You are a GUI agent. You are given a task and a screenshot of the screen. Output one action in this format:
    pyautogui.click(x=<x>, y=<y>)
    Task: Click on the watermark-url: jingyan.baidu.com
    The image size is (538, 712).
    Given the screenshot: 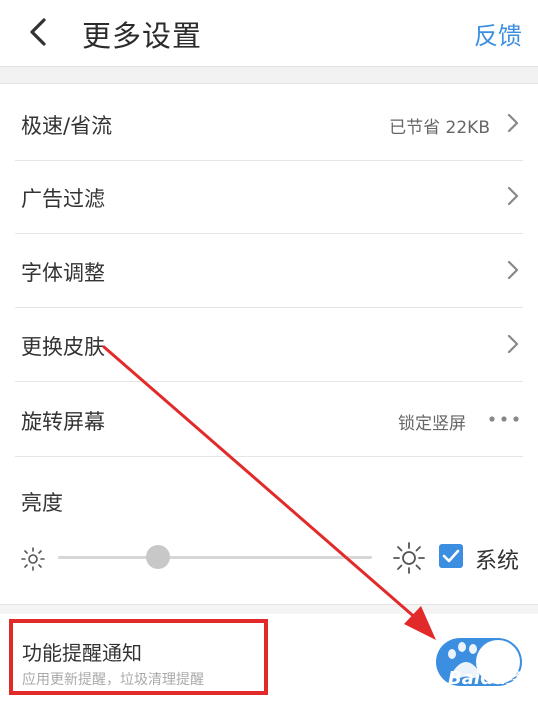 What is the action you would take?
    pyautogui.click(x=495, y=695)
    